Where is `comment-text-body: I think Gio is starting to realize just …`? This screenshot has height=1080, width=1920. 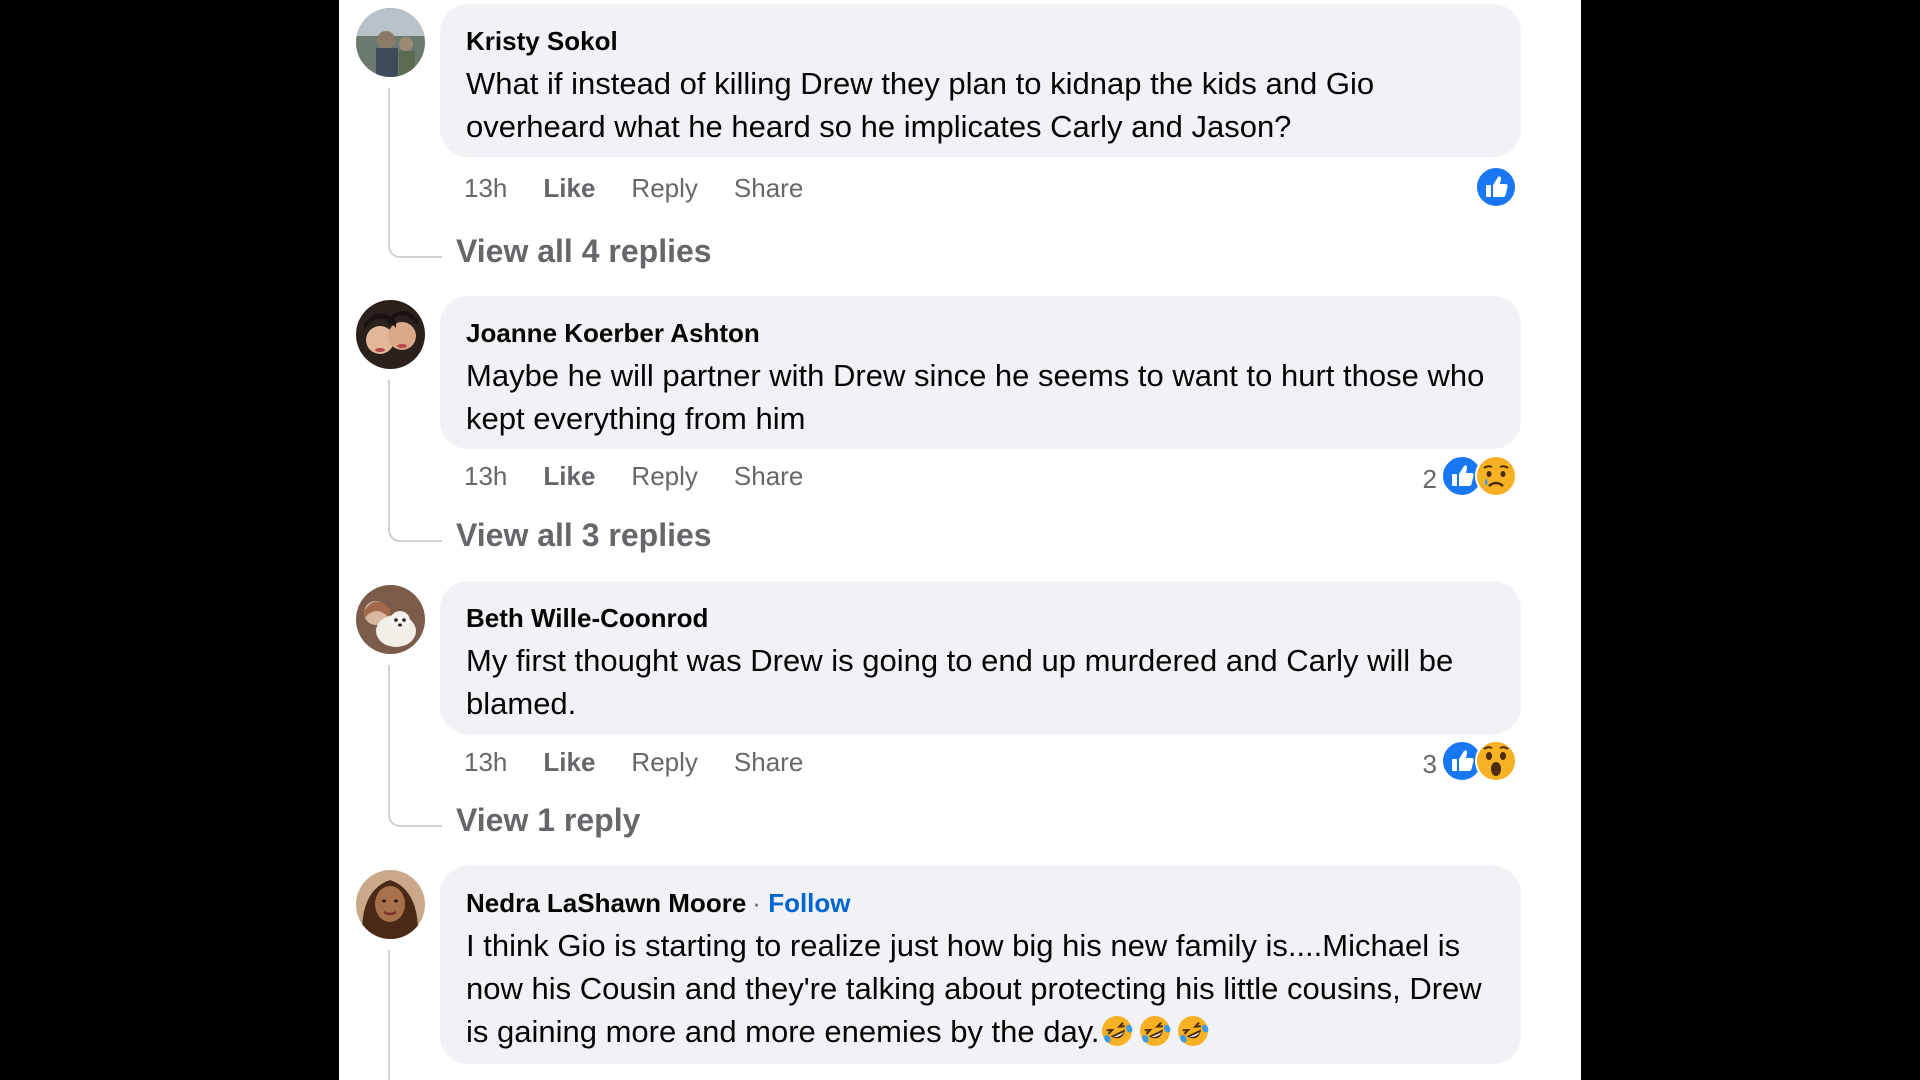 comment-text-body: I think Gio is starting to realize just … is located at coordinates (974, 988).